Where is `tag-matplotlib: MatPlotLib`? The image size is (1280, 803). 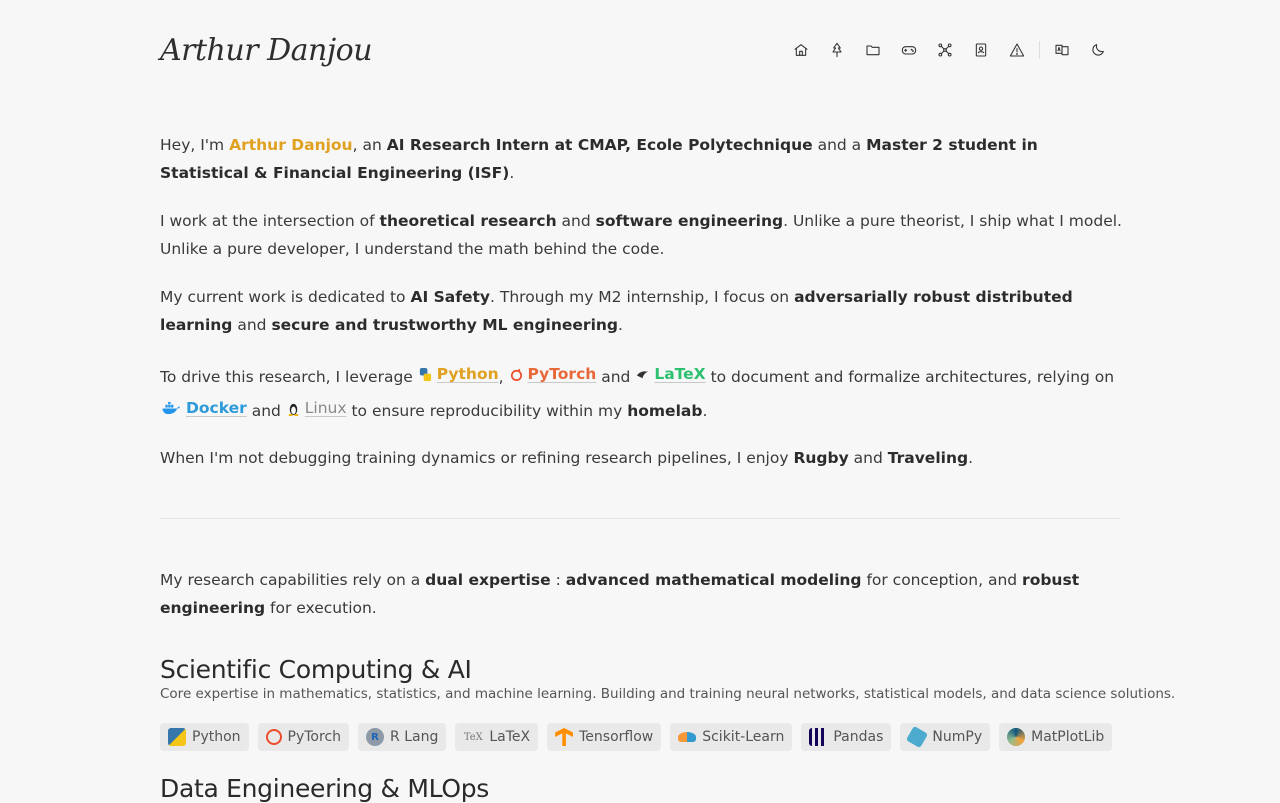 tag-matplotlib: MatPlotLib is located at coordinates (1056, 737).